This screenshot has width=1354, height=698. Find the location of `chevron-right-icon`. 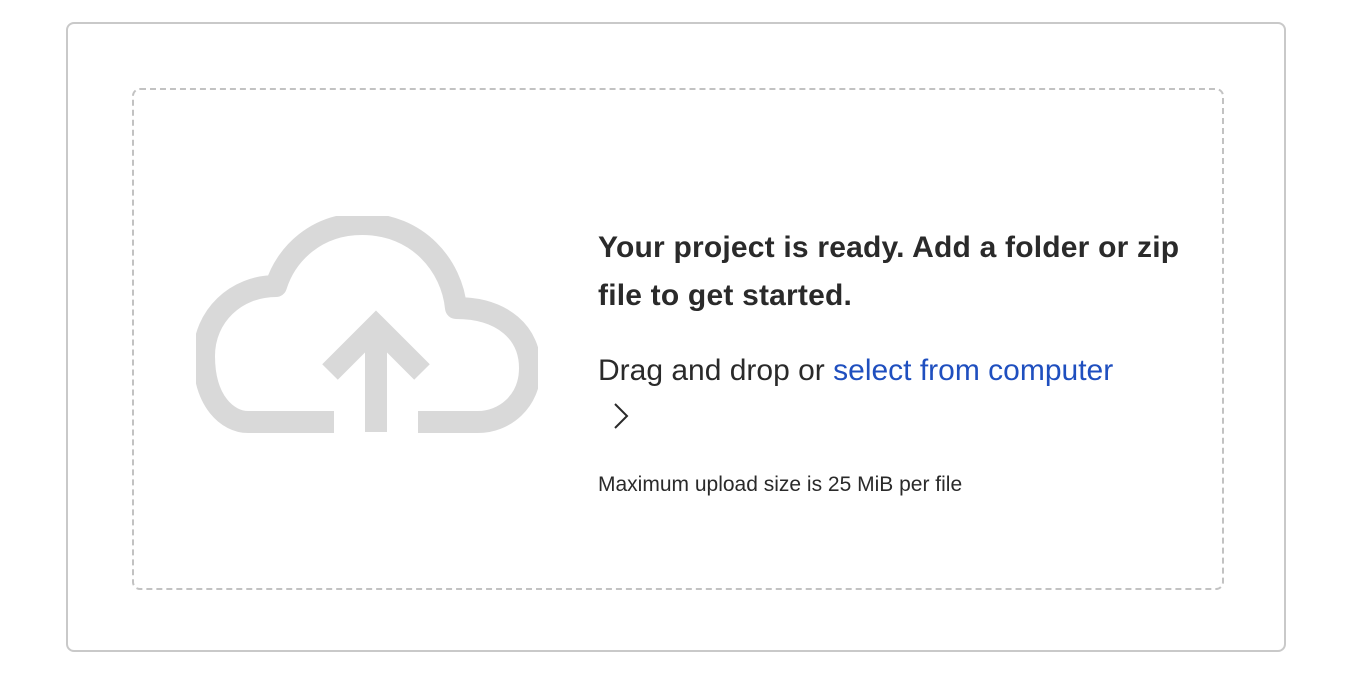

chevron-right-icon is located at coordinates (621, 422).